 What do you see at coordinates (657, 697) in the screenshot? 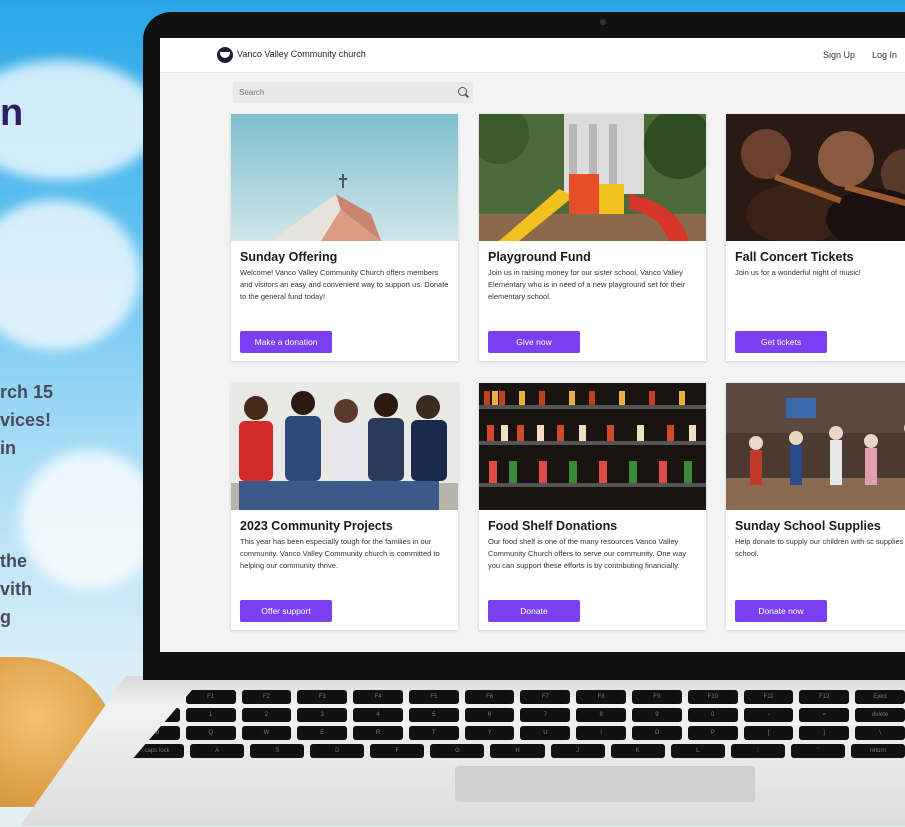
I see `keyboard-key: F9` at bounding box center [657, 697].